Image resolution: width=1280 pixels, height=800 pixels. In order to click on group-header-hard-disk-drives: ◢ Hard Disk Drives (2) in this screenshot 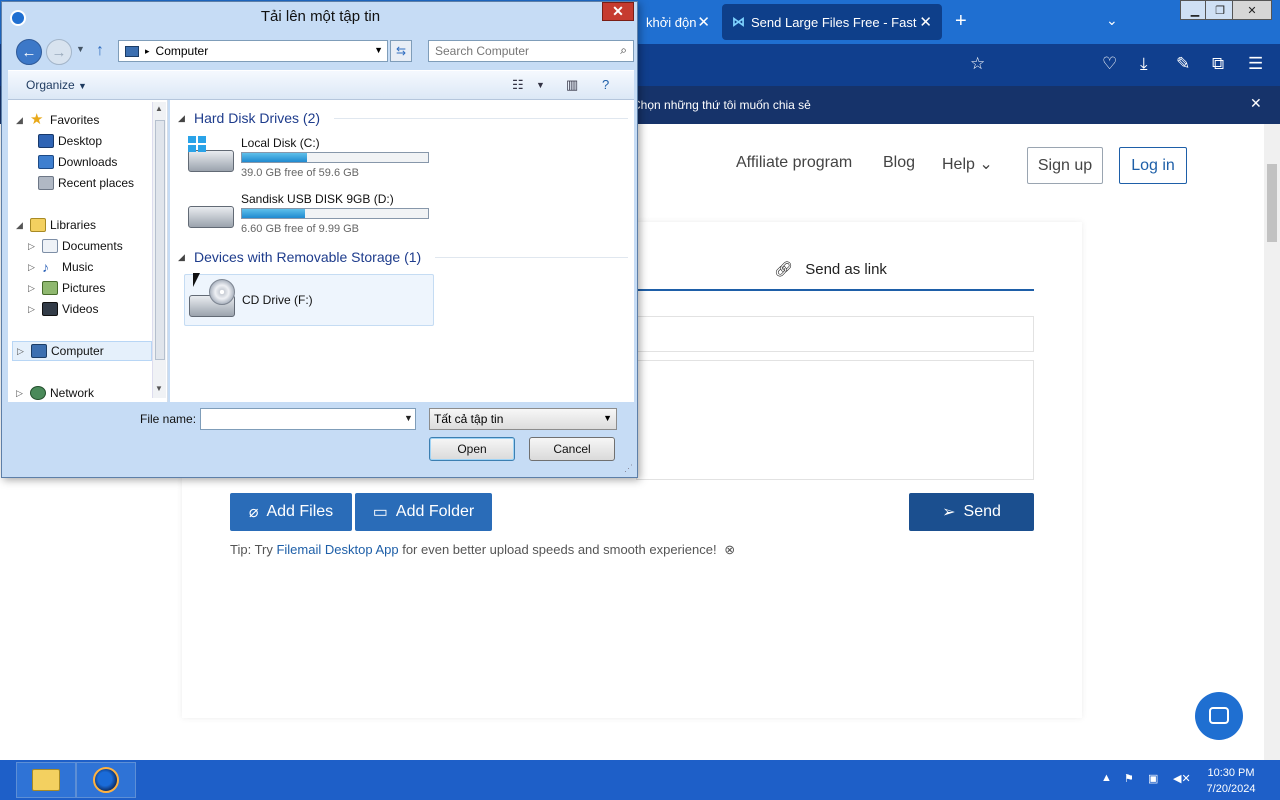, I will do `click(403, 118)`.